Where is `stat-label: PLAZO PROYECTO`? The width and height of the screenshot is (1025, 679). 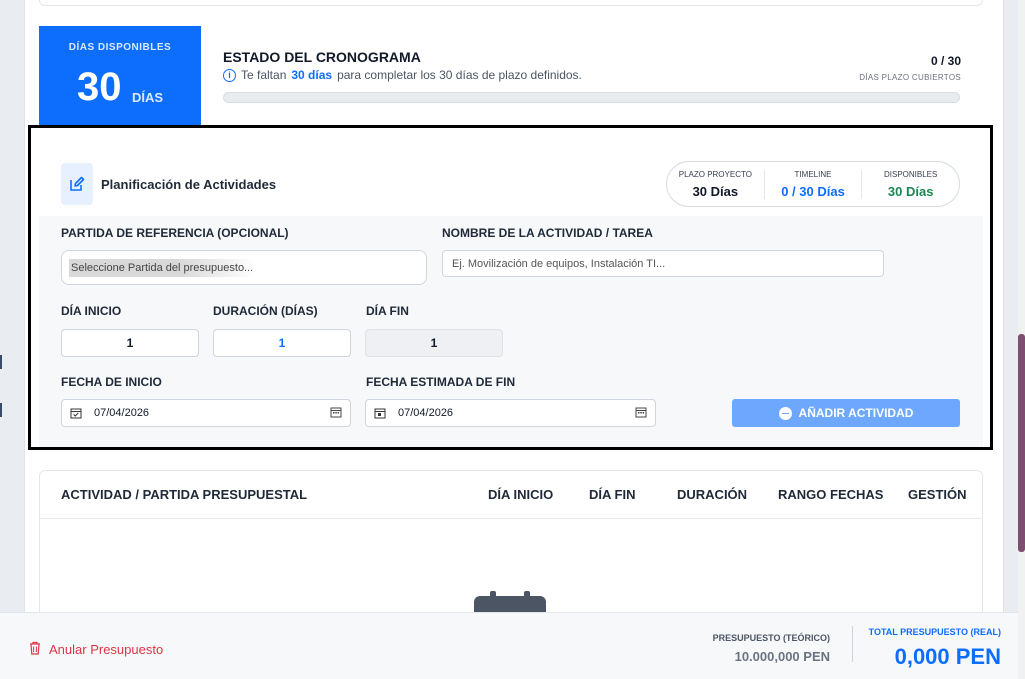
stat-label: PLAZO PROYECTO is located at coordinates (715, 174).